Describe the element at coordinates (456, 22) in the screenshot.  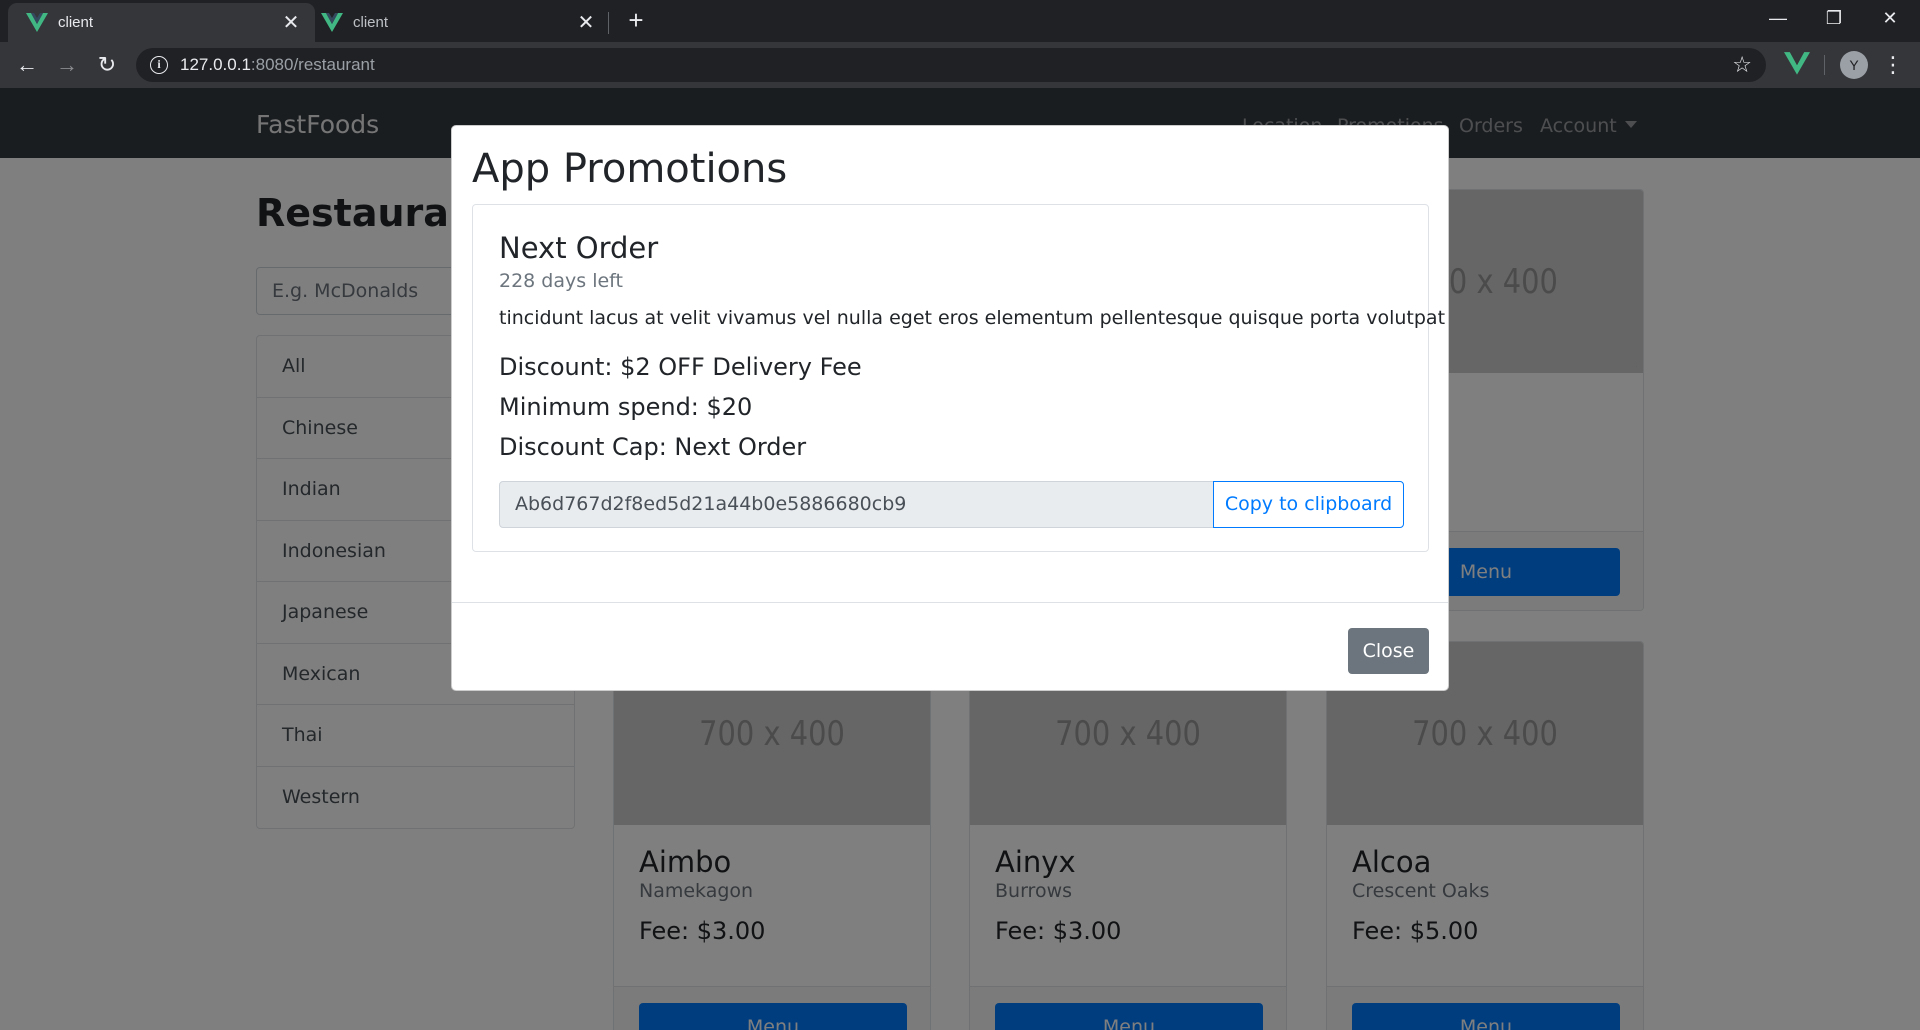
I see `browser-tab-2: client ✕` at that location.